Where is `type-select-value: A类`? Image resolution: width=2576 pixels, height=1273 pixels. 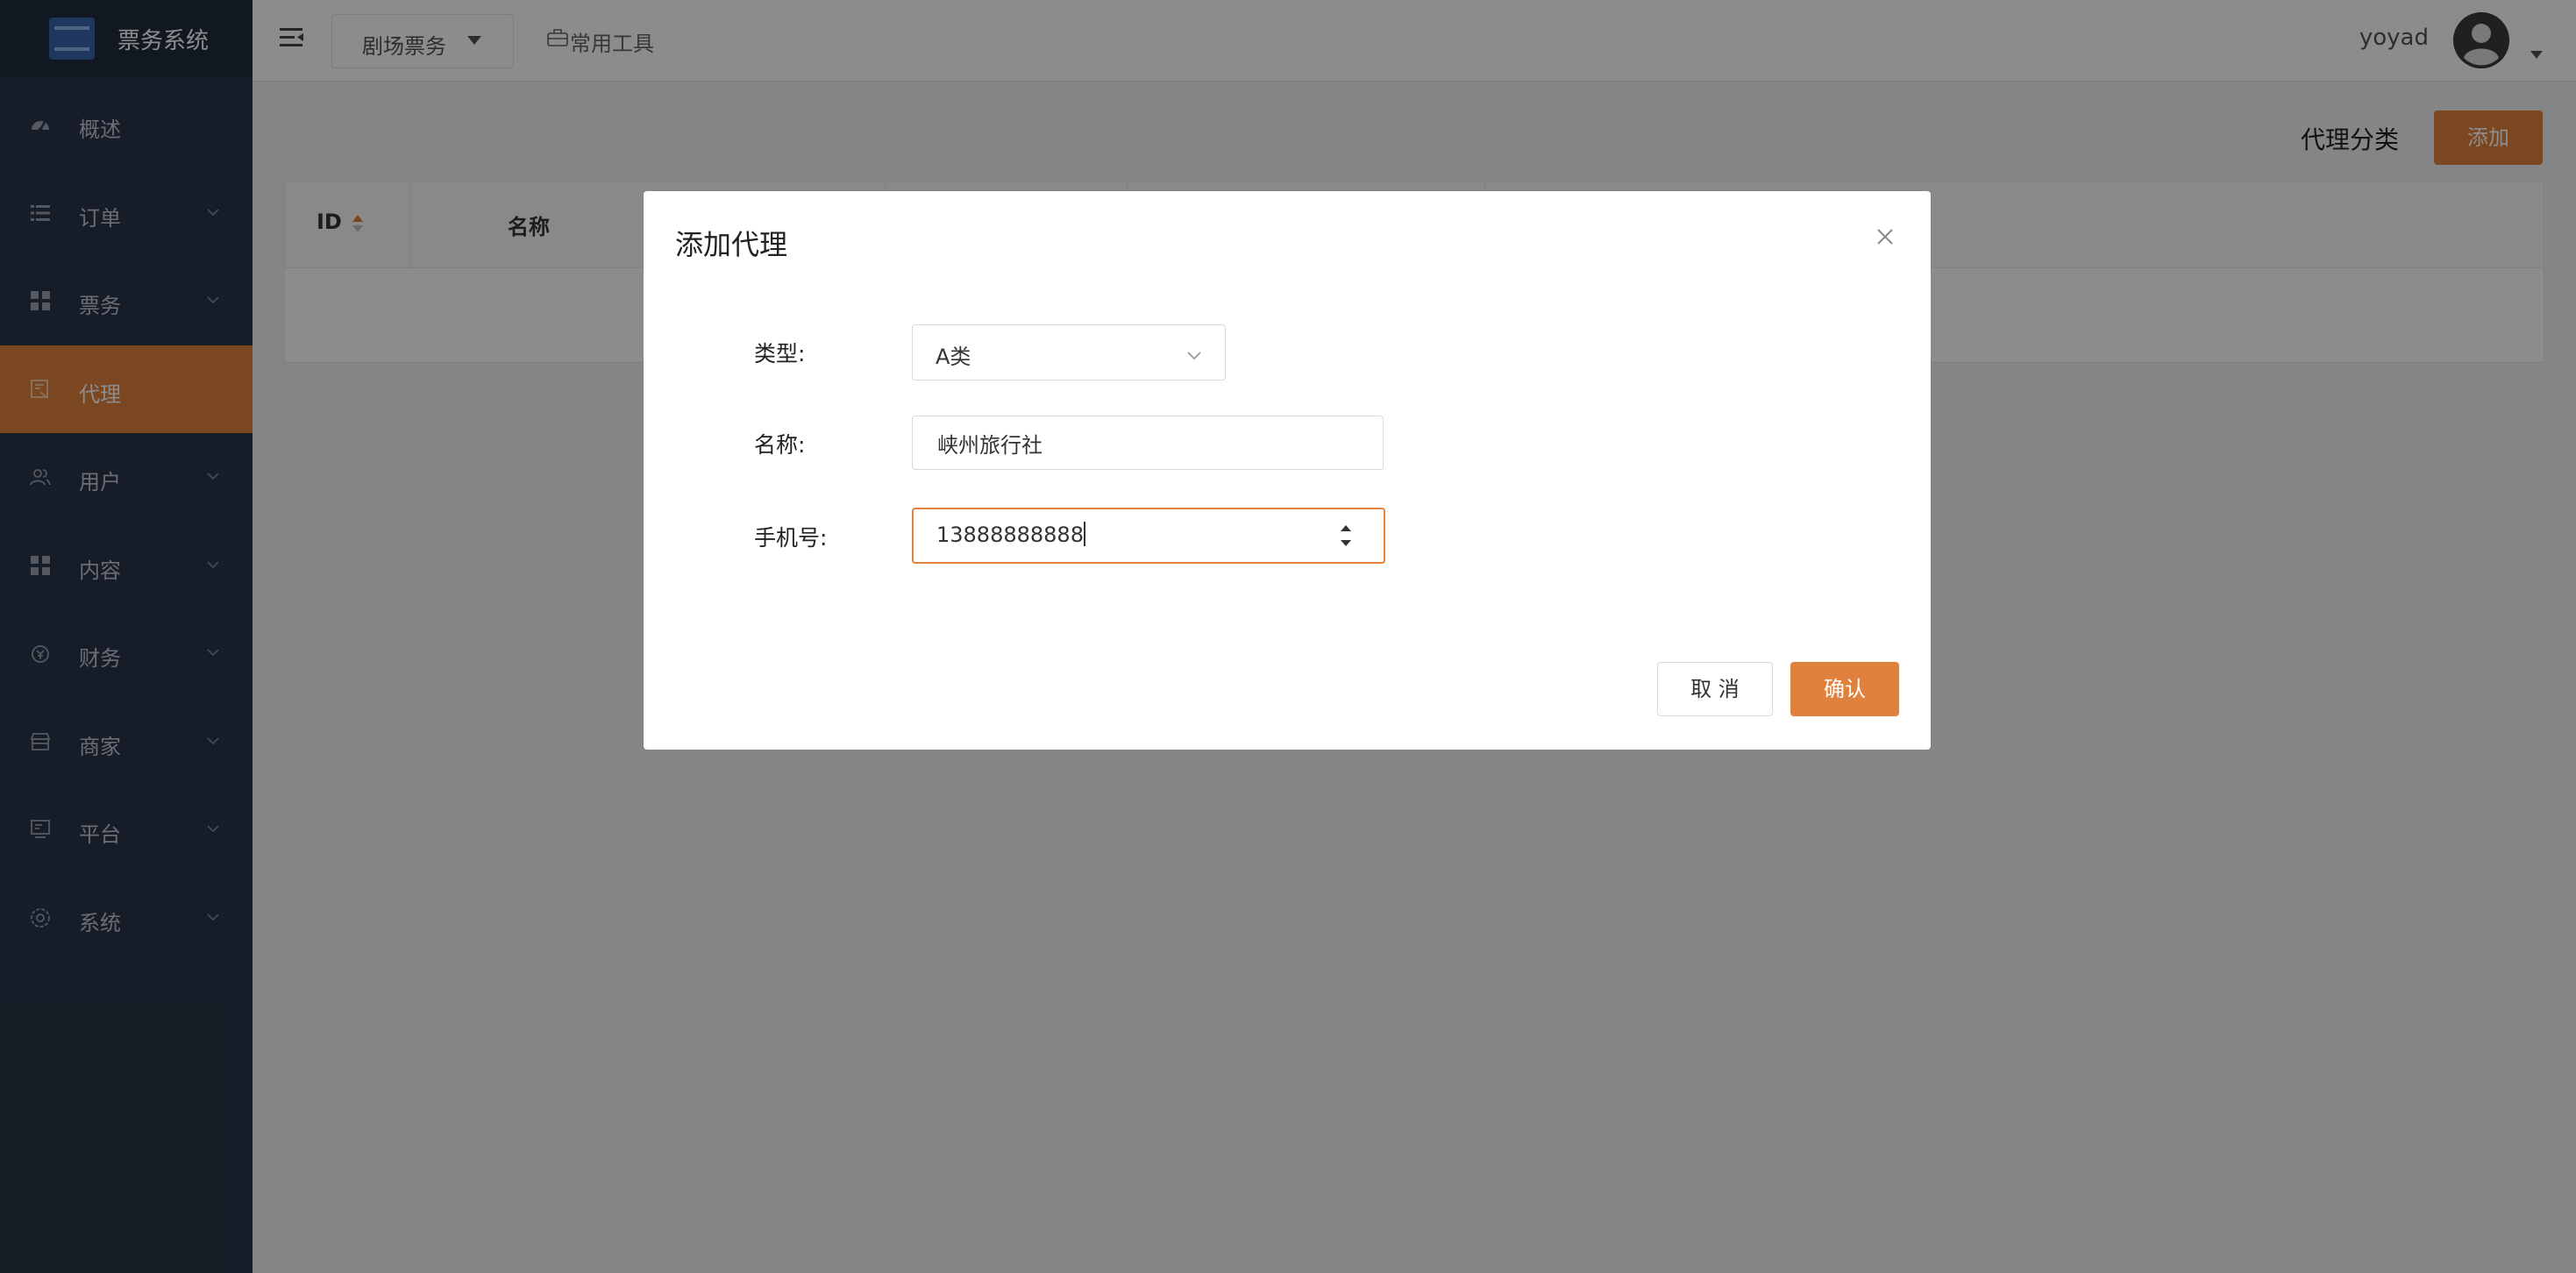 type-select-value: A类 is located at coordinates (953, 357).